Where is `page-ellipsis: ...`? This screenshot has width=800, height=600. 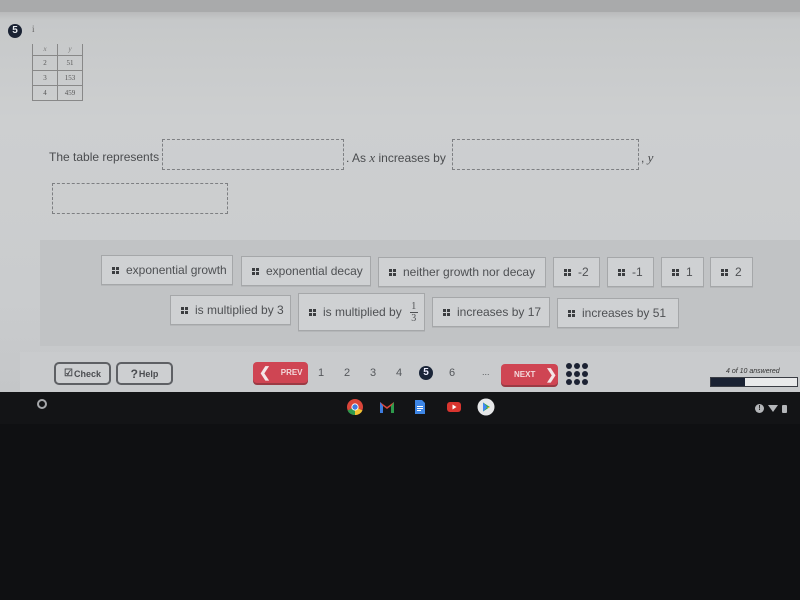
page-ellipsis: ... is located at coordinates (486, 372).